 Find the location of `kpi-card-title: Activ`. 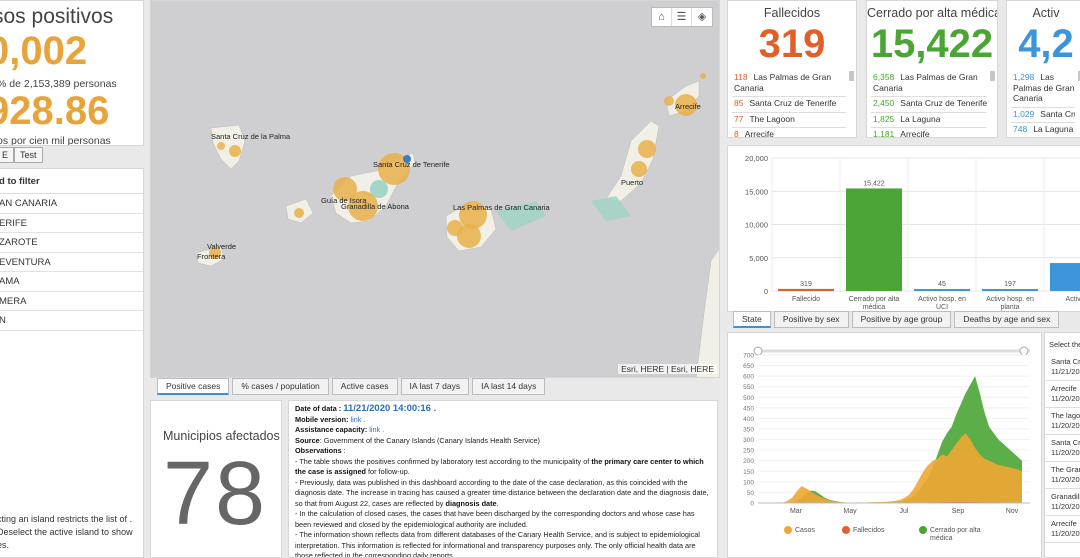

kpi-card-title: Activ is located at coordinates (1046, 13).